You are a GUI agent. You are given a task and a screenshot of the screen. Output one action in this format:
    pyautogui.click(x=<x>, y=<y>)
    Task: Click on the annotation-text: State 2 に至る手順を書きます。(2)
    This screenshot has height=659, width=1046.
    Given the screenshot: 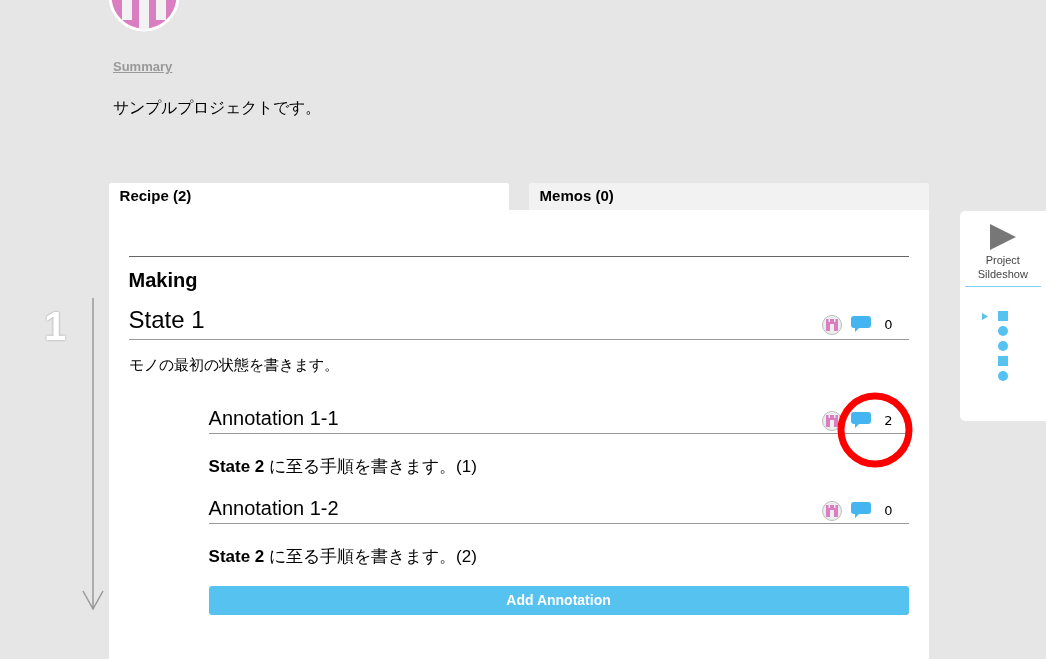 What is the action you would take?
    pyautogui.click(x=343, y=557)
    